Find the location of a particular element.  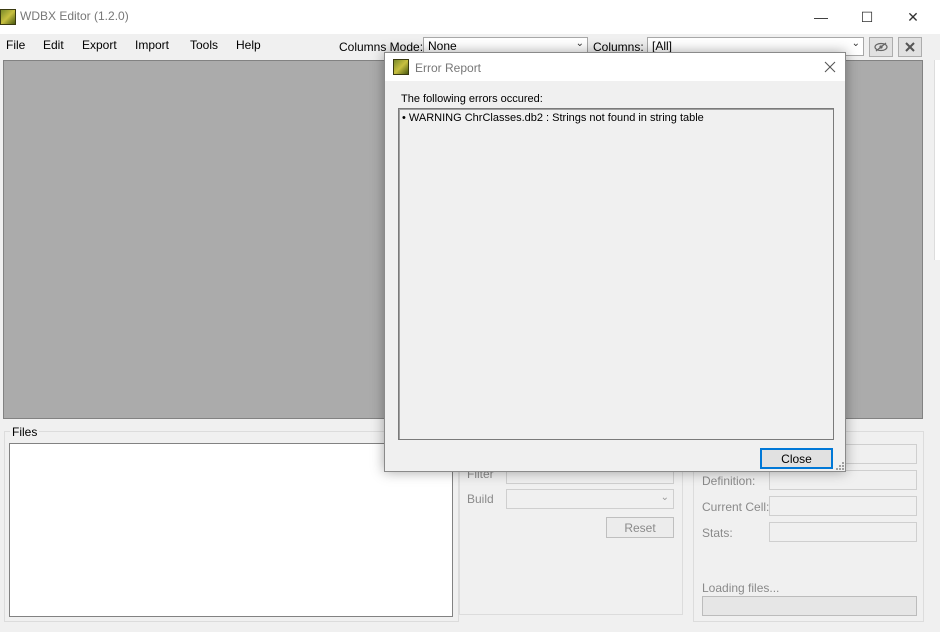

hide-columns-button is located at coordinates (881, 47).